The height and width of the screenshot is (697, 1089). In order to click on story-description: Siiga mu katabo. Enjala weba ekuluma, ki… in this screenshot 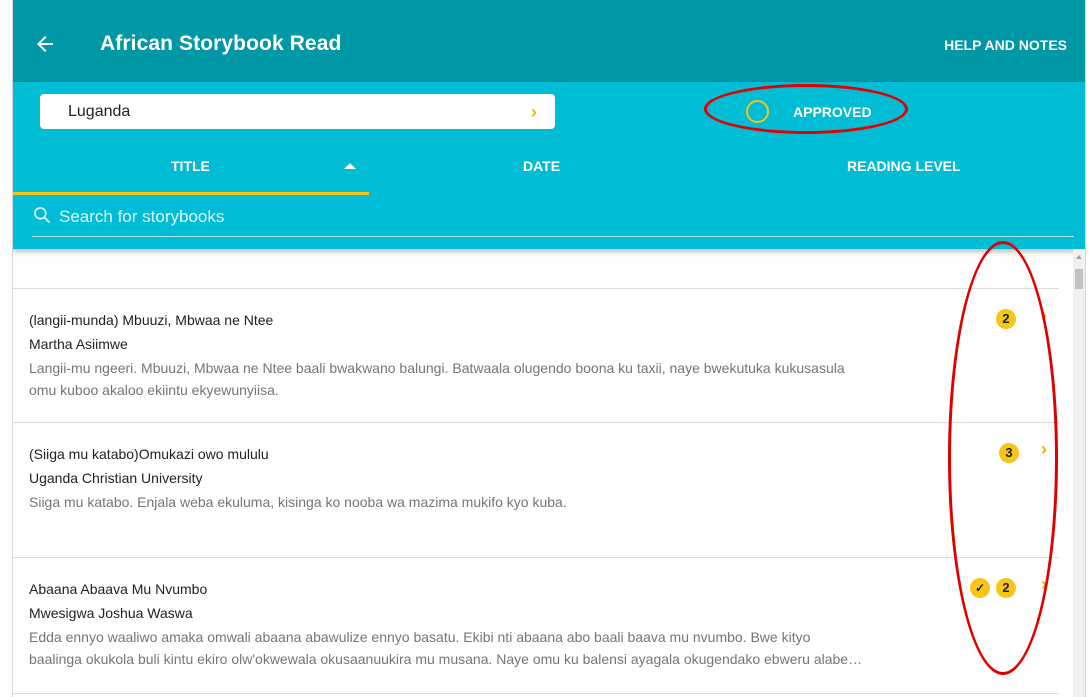, I will do `click(298, 502)`.